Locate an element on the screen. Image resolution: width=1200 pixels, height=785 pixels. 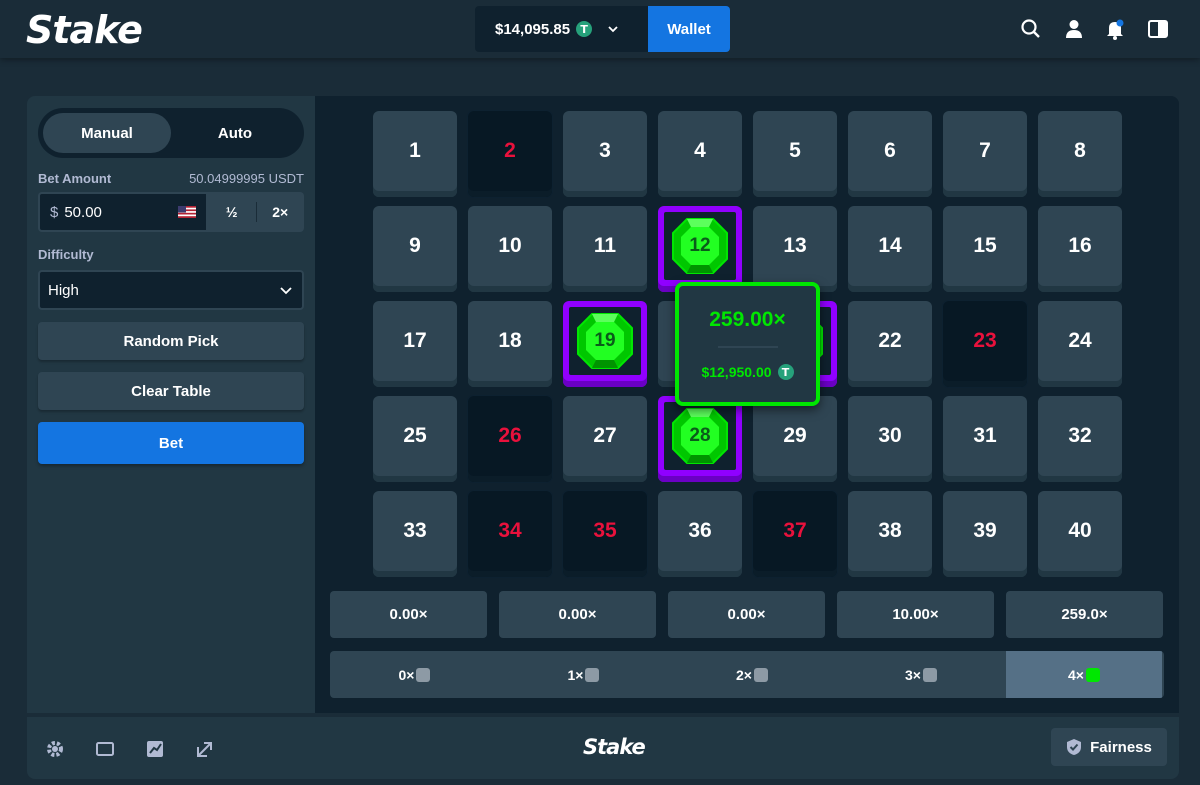
tile-30: 30 is located at coordinates (890, 439).